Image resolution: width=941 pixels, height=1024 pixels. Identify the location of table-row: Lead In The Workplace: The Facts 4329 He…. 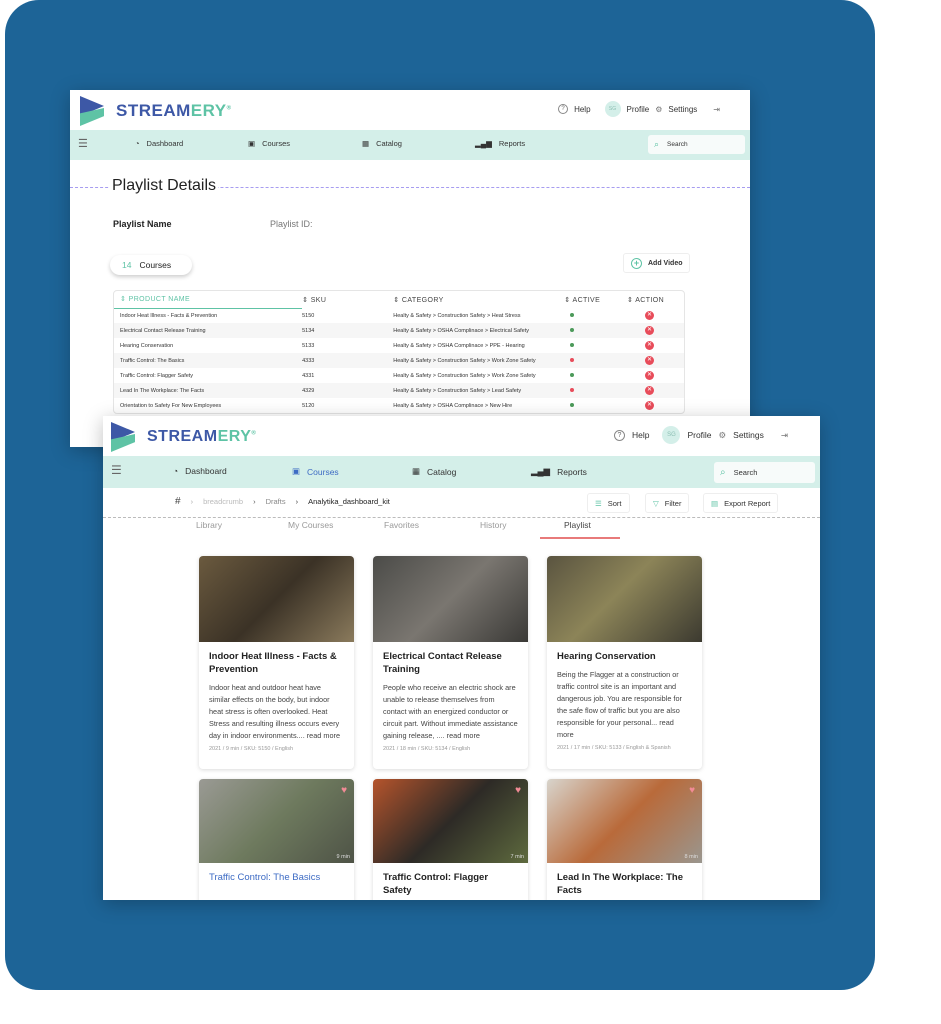
(399, 390).